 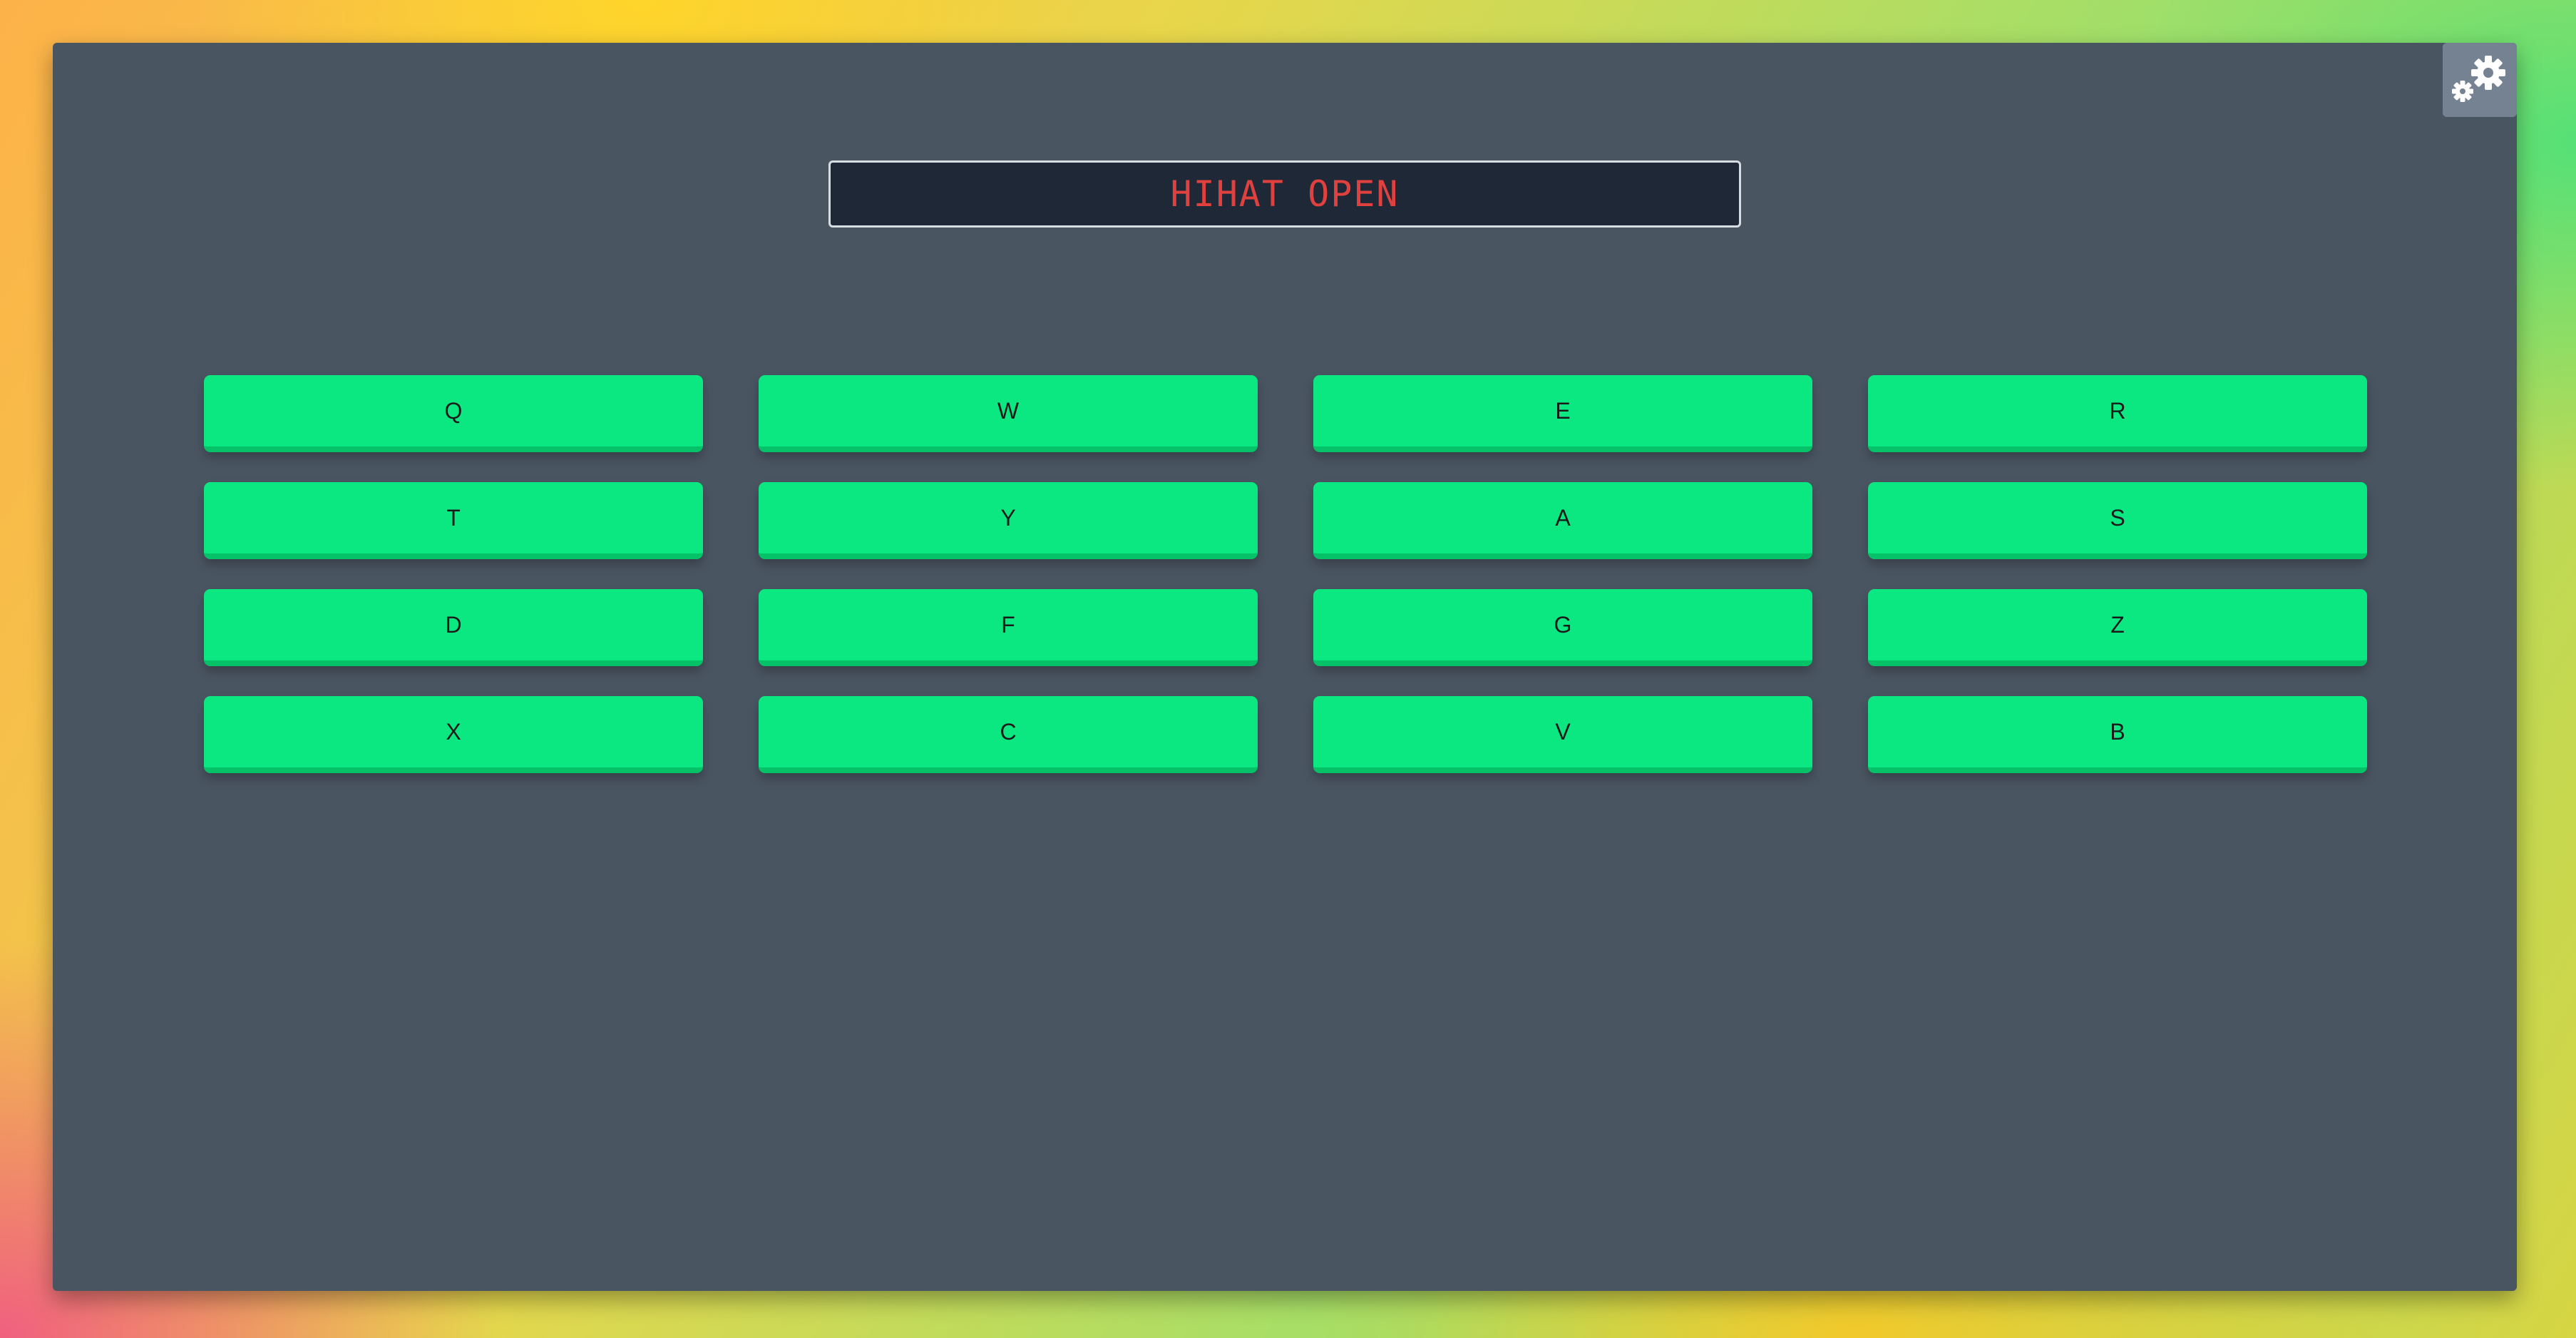 What do you see at coordinates (2117, 414) in the screenshot?
I see `drum-pad-r: R` at bounding box center [2117, 414].